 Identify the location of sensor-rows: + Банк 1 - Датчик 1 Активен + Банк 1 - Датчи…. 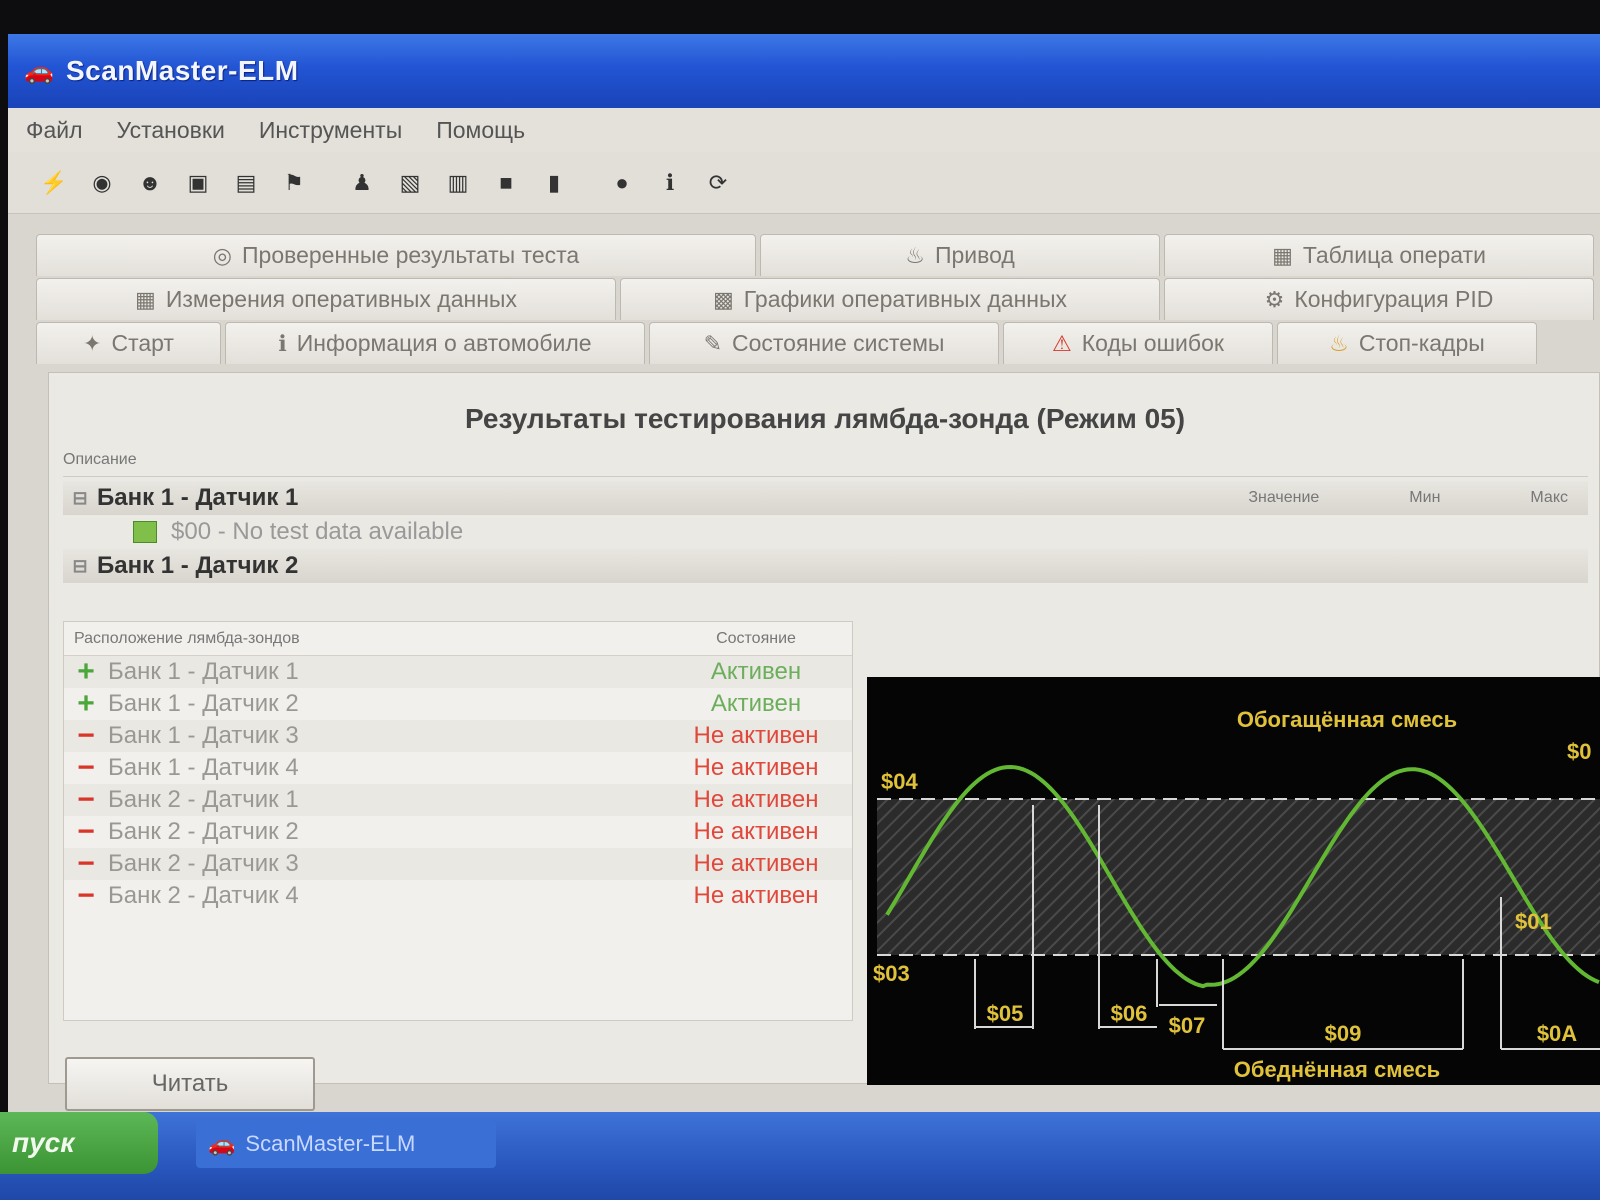
(458, 783).